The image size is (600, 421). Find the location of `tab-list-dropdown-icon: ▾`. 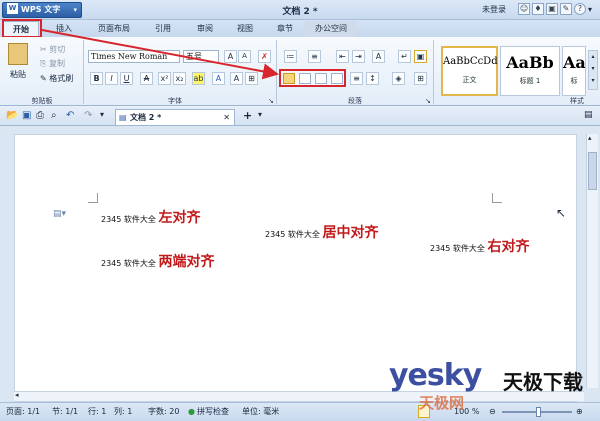

tab-list-dropdown-icon: ▾ is located at coordinates (260, 114).